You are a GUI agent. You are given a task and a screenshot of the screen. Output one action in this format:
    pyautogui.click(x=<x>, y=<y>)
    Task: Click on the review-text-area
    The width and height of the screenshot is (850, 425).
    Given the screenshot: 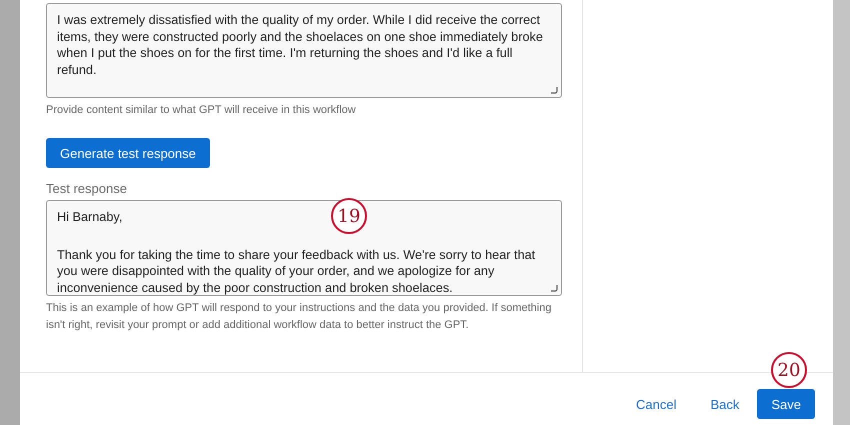 What is the action you would take?
    pyautogui.click(x=304, y=50)
    